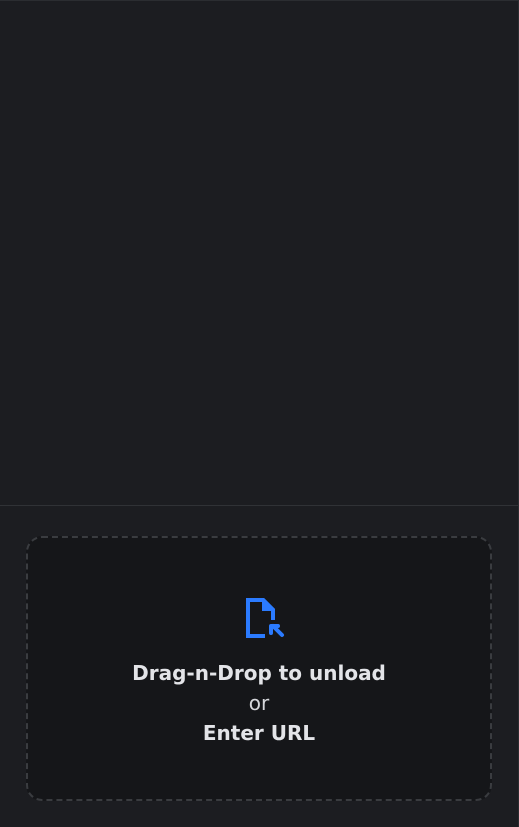  What do you see at coordinates (259, 673) in the screenshot?
I see `drop-instruction-text: Drag-n-Drop to unload` at bounding box center [259, 673].